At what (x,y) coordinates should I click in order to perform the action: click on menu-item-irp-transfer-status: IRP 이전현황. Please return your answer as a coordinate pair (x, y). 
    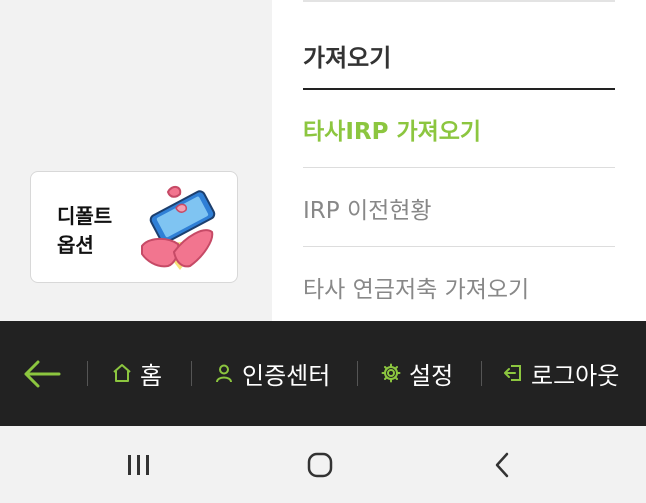
    Looking at the image, I should click on (367, 208).